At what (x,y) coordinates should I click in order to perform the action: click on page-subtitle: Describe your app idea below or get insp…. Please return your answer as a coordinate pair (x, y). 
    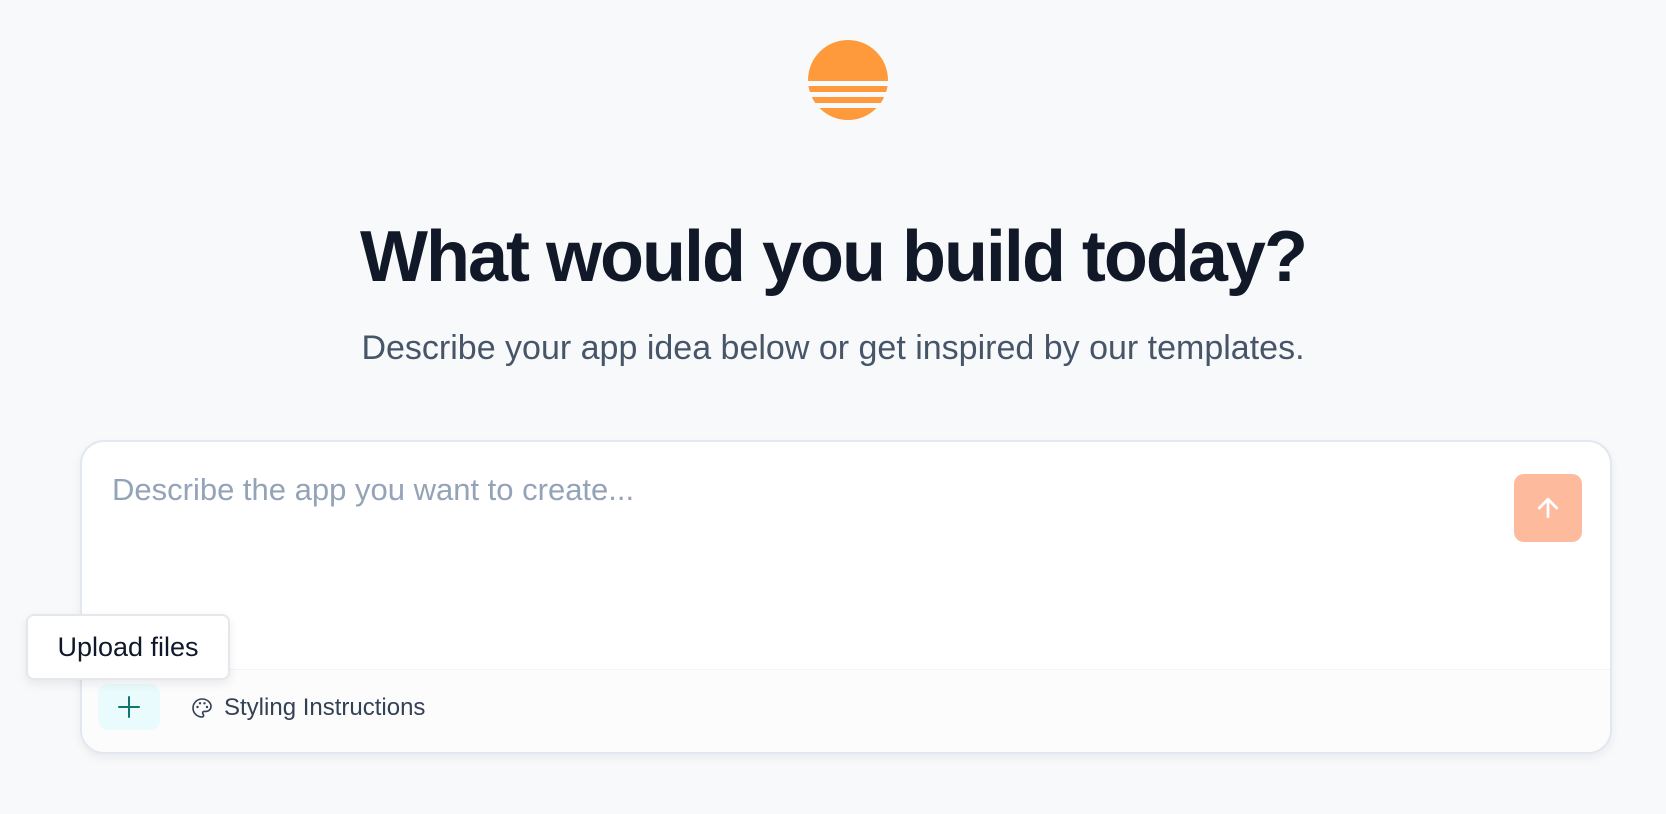
    Looking at the image, I should click on (833, 348).